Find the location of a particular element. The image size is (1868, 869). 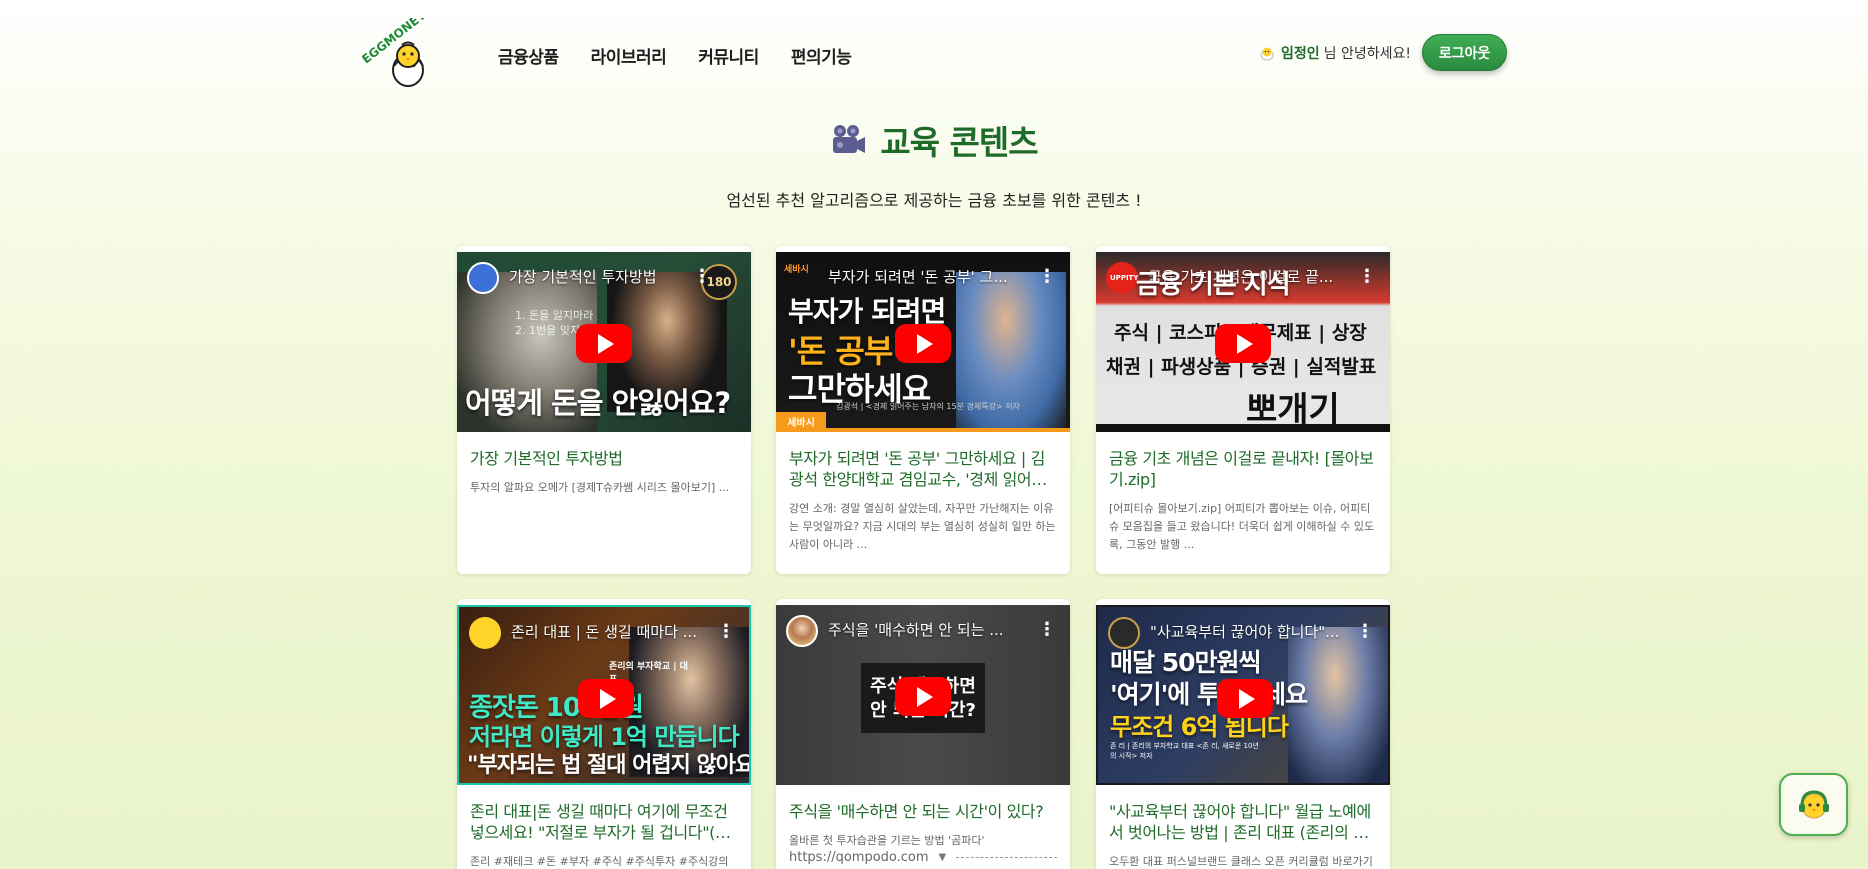

page-title: 교육 콘텐츠 is located at coordinates (959, 142).